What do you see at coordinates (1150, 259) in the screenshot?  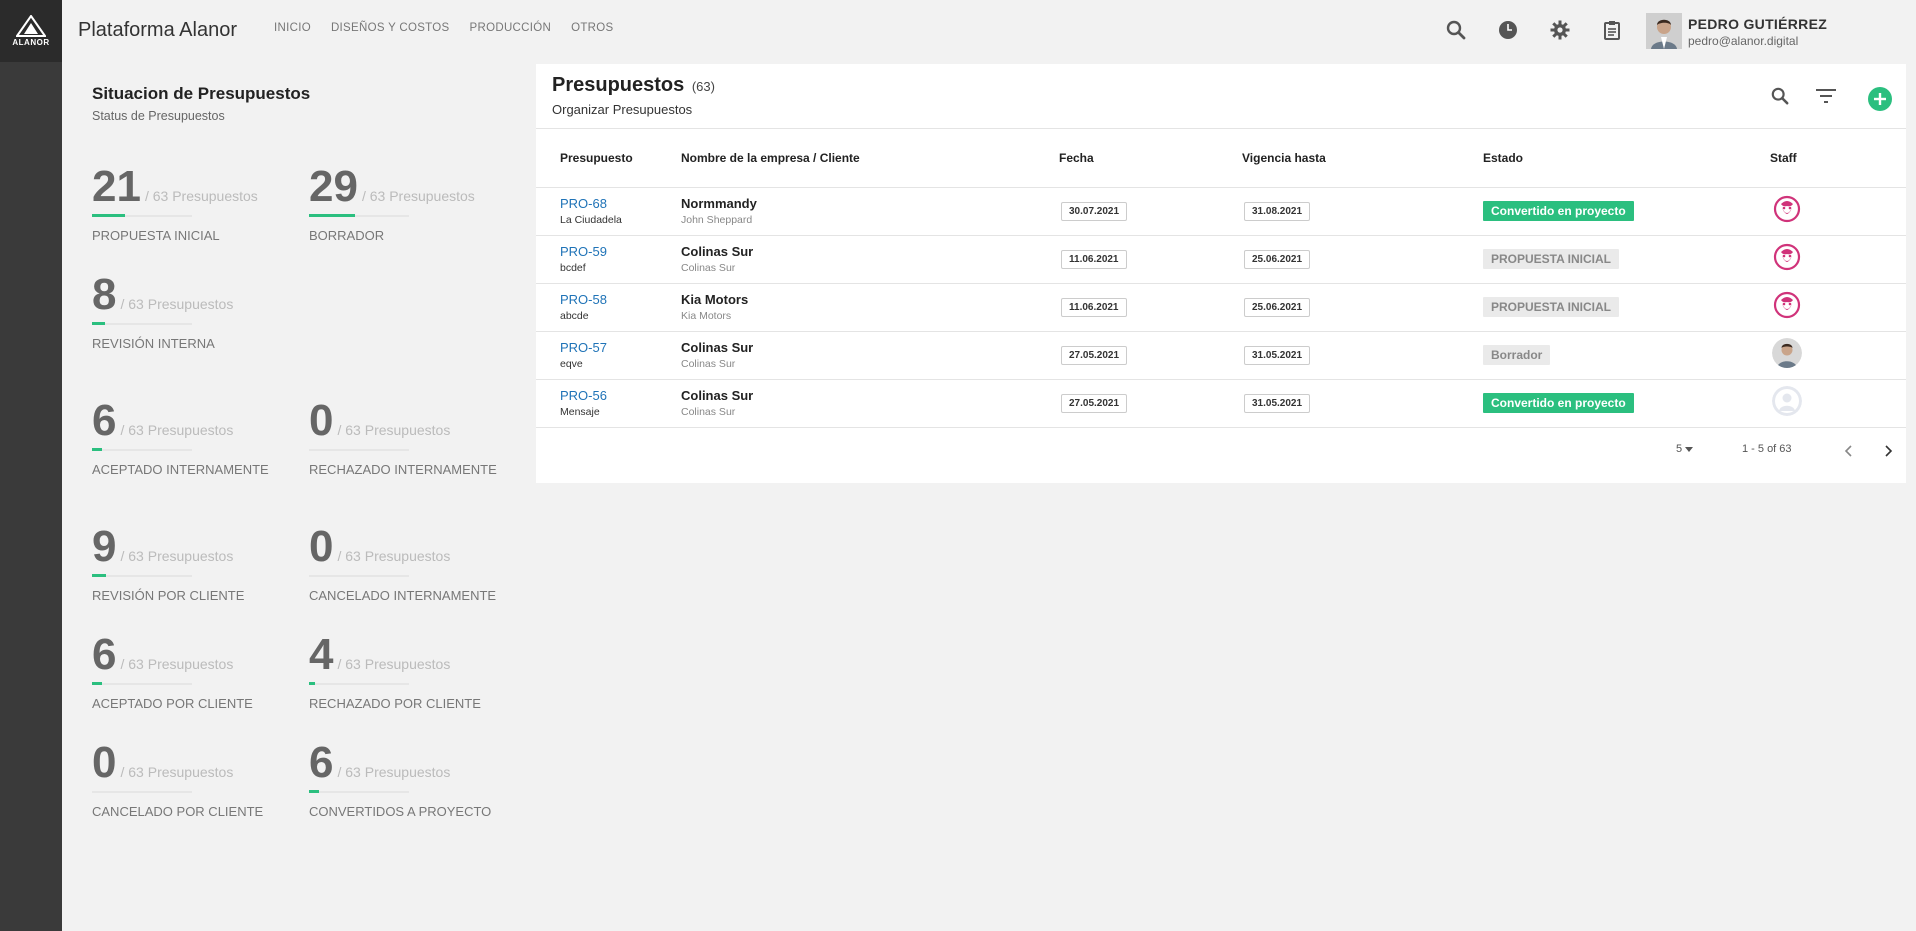 I see `cell-fecha: 11.06.2021` at bounding box center [1150, 259].